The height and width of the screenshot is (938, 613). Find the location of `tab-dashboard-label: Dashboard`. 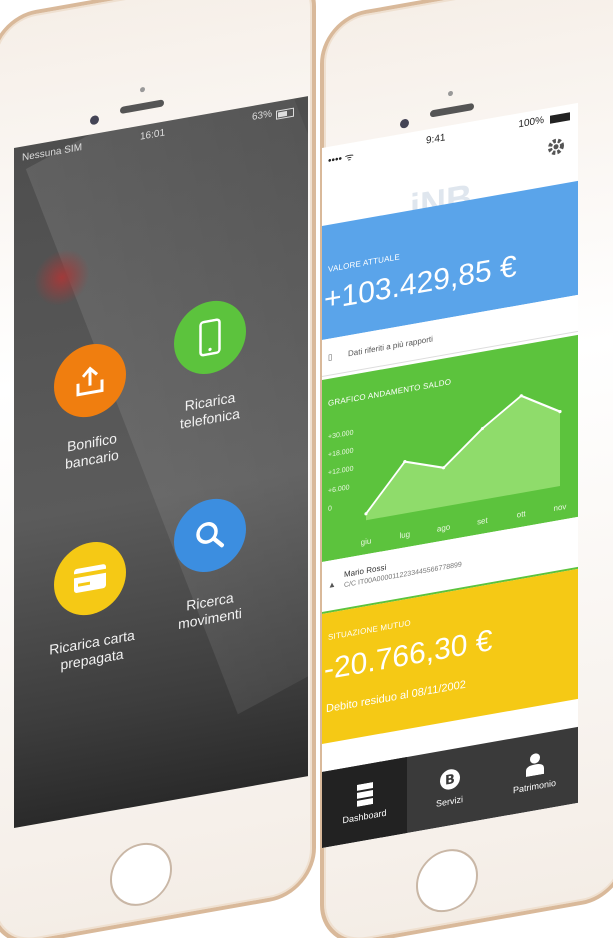

tab-dashboard-label: Dashboard is located at coordinates (364, 816).